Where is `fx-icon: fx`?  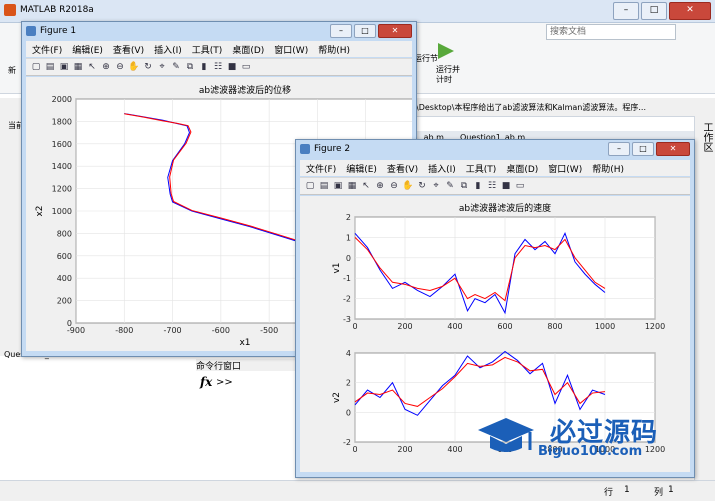 fx-icon: fx is located at coordinates (206, 382).